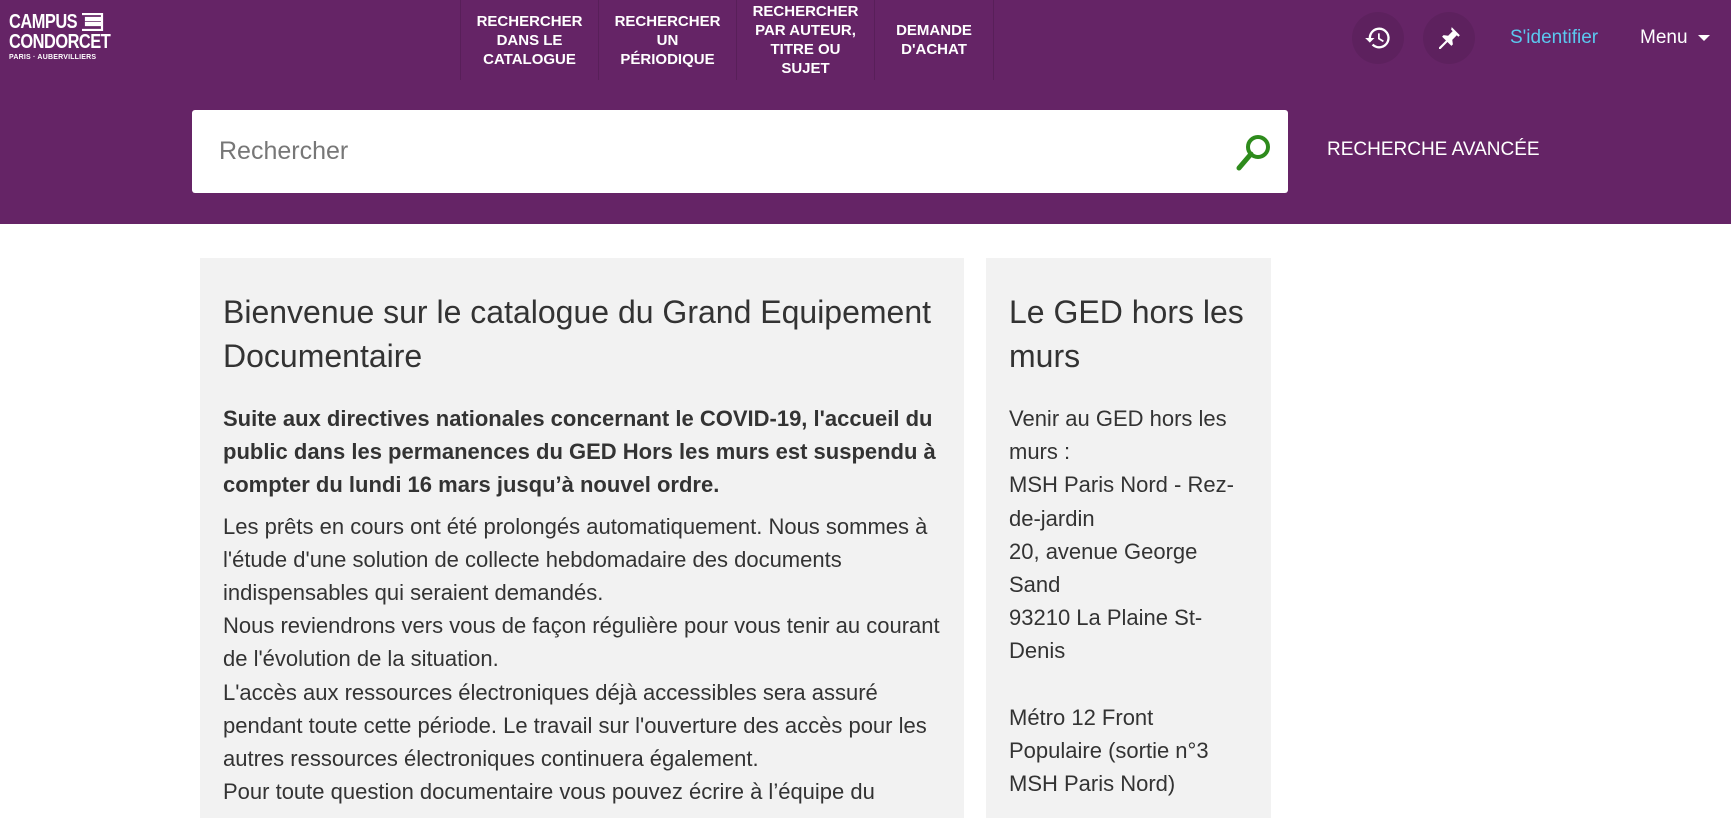 The image size is (1731, 818). I want to click on menu-label: Menu, so click(1664, 37).